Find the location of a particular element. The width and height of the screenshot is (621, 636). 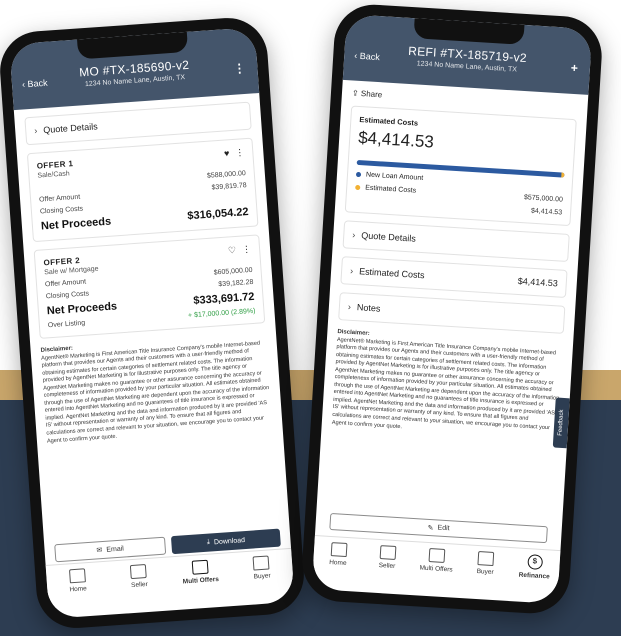

legend-label: New Loan Amount is located at coordinates (394, 176).